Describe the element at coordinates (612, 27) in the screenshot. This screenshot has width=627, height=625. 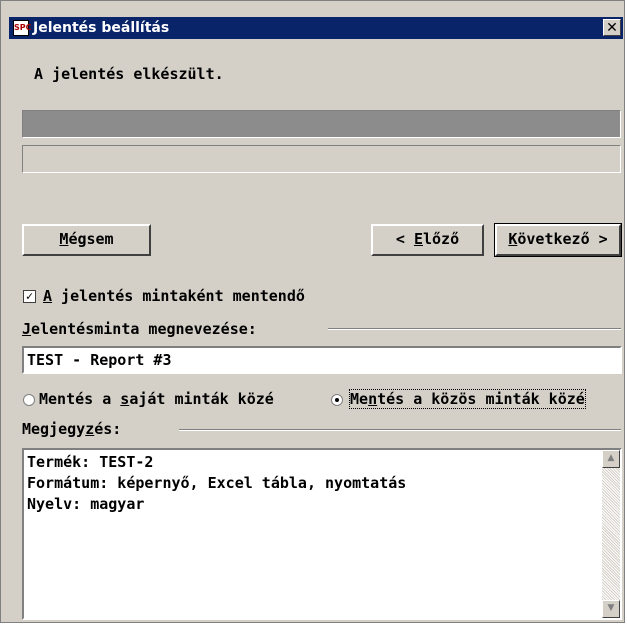
I see `close-button: ✕` at that location.